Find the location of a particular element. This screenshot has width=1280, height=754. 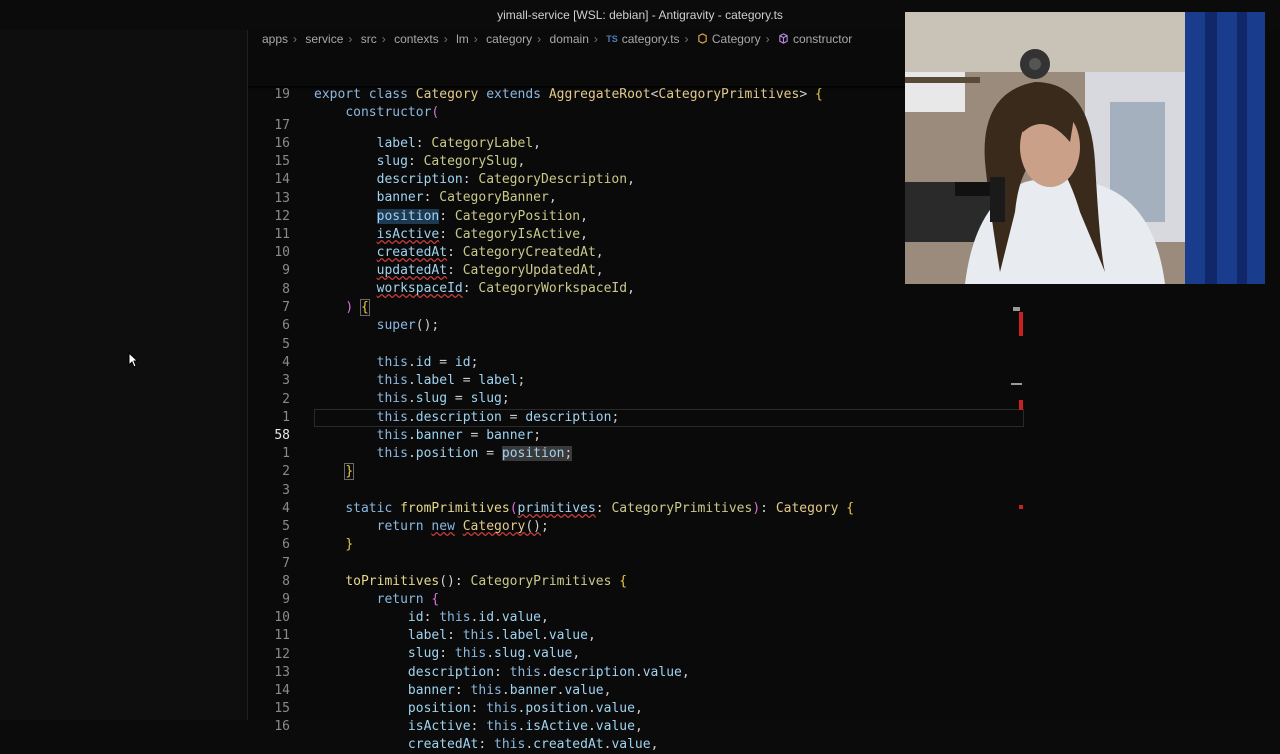

breadcrumb-class: Category is located at coordinates (736, 39).